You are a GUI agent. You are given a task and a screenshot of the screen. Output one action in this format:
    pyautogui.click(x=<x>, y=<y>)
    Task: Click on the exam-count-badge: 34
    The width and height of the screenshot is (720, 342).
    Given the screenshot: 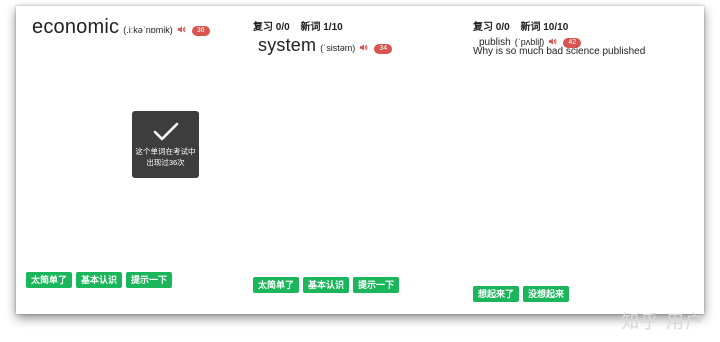 What is the action you would take?
    pyautogui.click(x=383, y=49)
    